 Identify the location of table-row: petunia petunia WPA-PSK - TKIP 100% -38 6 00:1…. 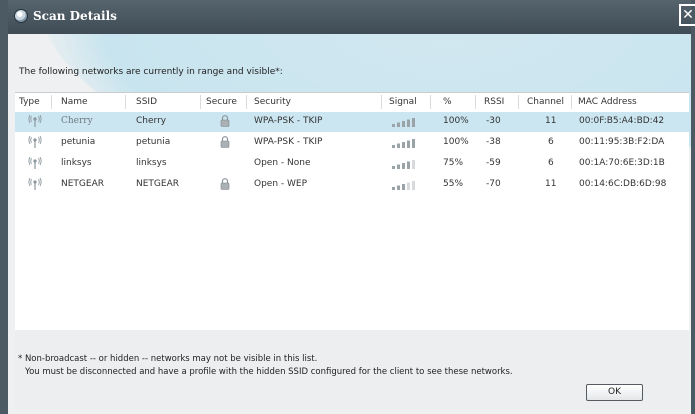
(352, 143).